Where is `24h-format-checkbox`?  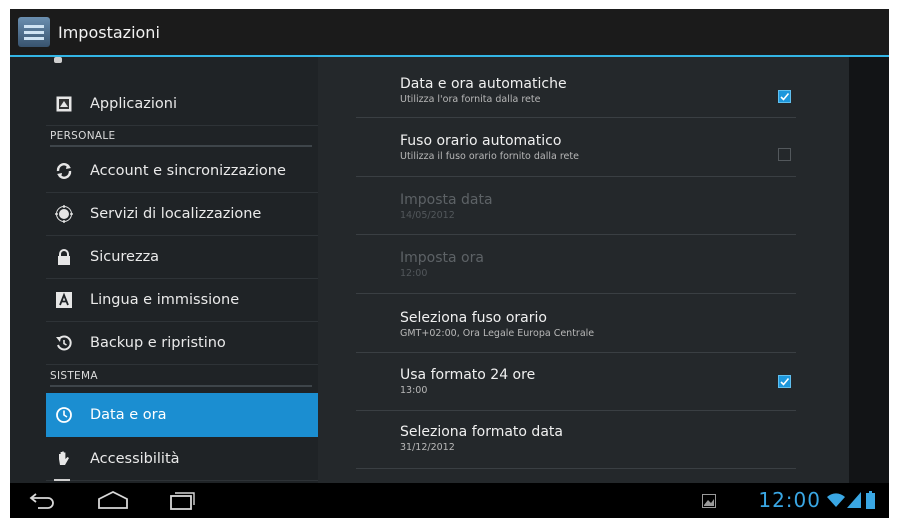
24h-format-checkbox is located at coordinates (784, 381).